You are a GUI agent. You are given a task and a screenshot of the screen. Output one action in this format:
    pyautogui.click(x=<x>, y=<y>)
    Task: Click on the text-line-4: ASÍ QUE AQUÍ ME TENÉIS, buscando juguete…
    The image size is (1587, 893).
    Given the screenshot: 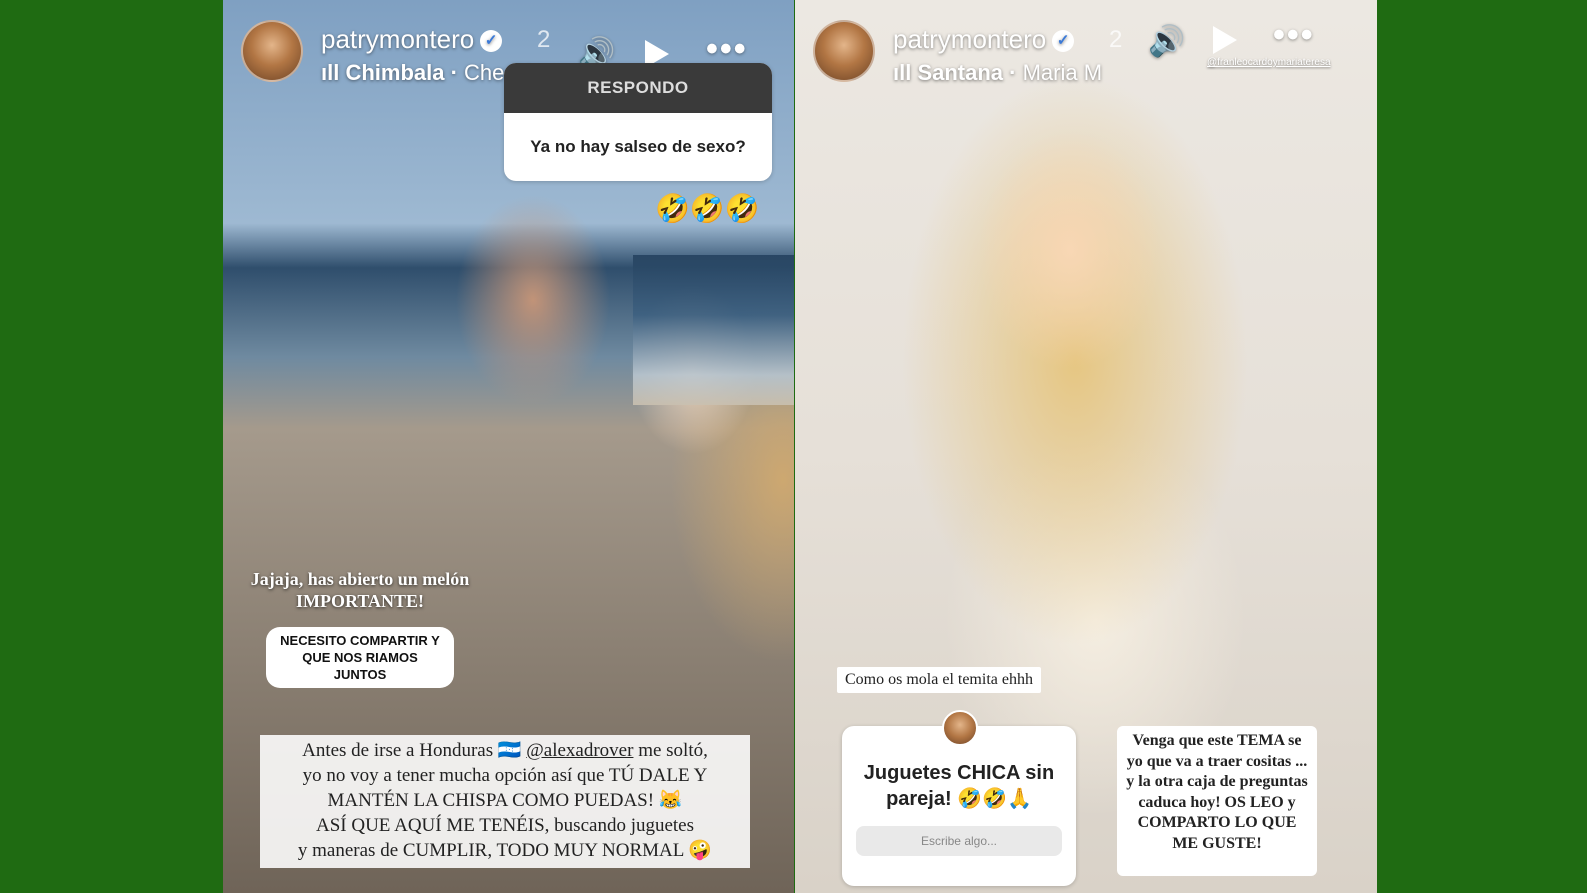 What is the action you would take?
    pyautogui.click(x=505, y=825)
    